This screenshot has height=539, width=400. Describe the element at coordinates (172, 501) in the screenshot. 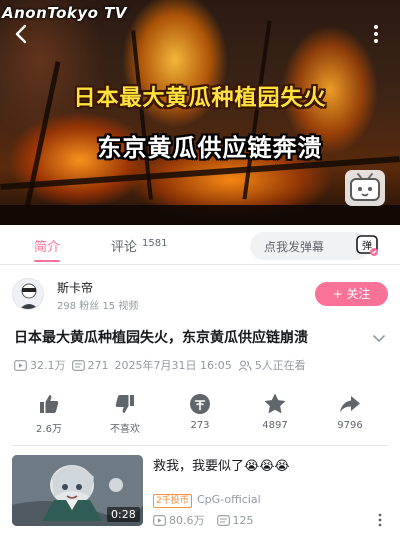

I see `coin-badge: 2千投币` at that location.